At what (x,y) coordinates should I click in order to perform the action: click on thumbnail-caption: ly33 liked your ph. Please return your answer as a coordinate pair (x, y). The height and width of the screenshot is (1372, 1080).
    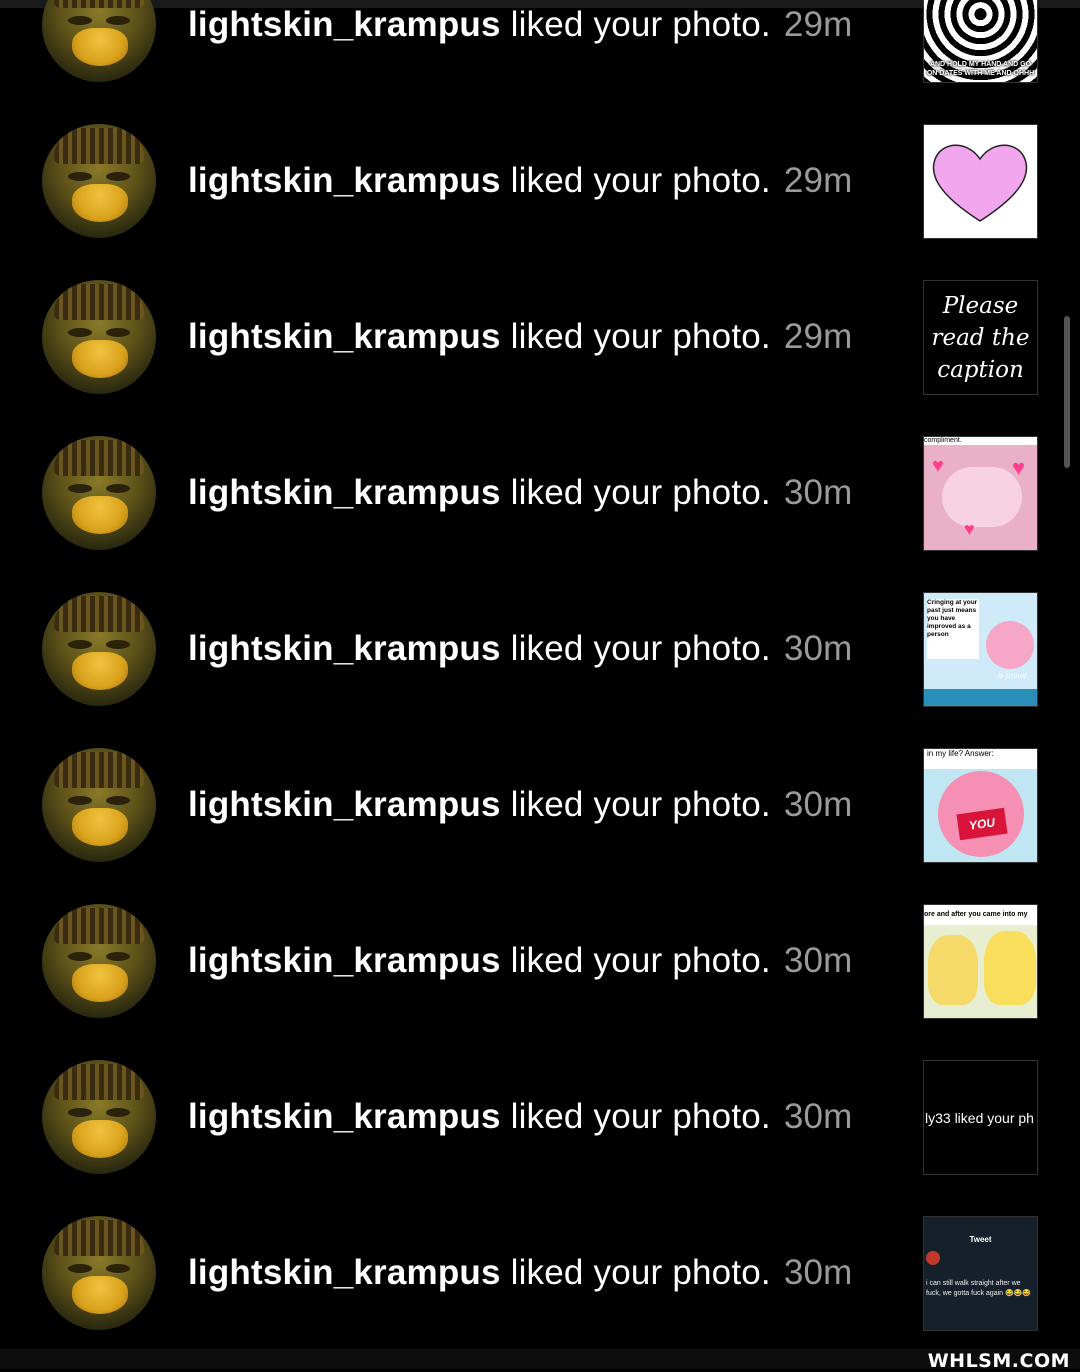
    Looking at the image, I should click on (979, 1117).